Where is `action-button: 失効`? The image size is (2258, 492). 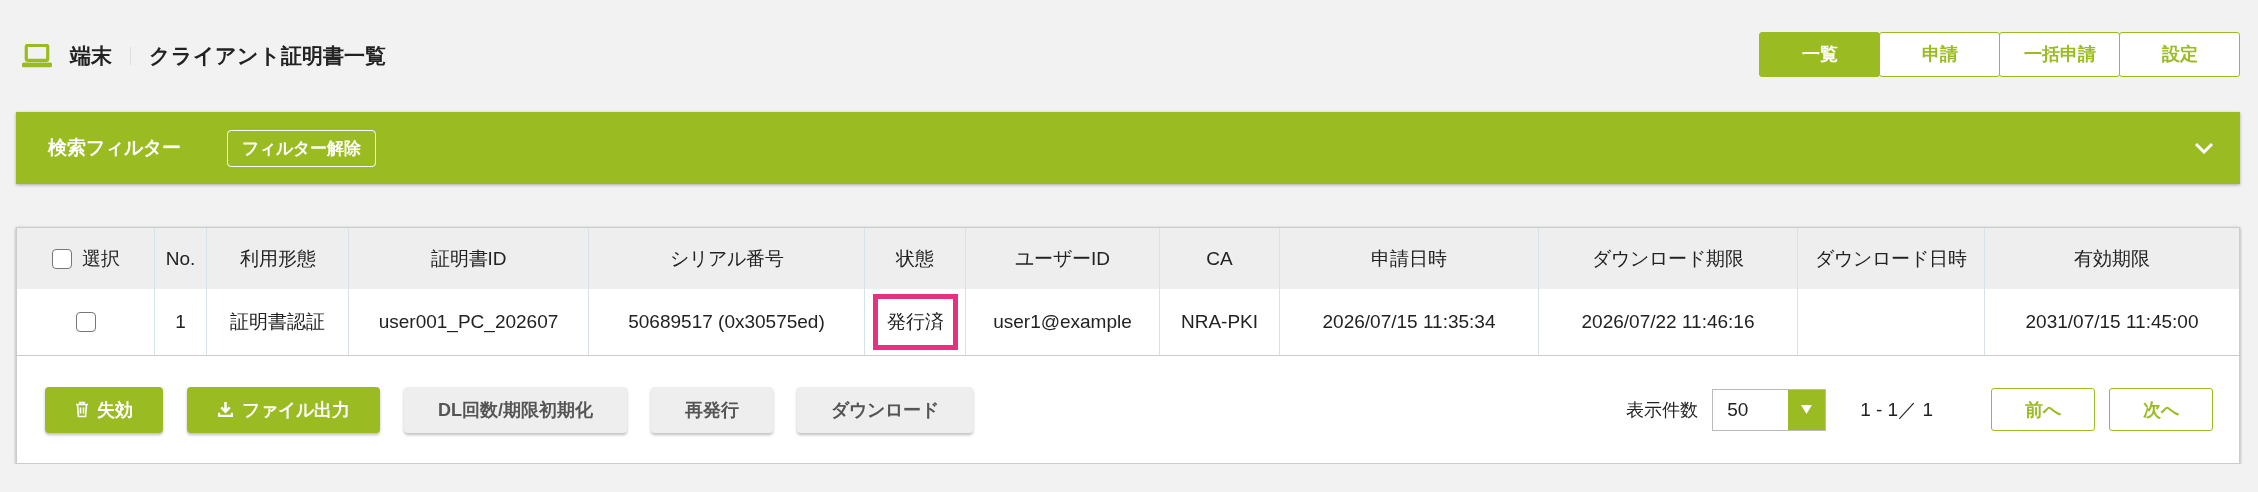 action-button: 失効 is located at coordinates (104, 409).